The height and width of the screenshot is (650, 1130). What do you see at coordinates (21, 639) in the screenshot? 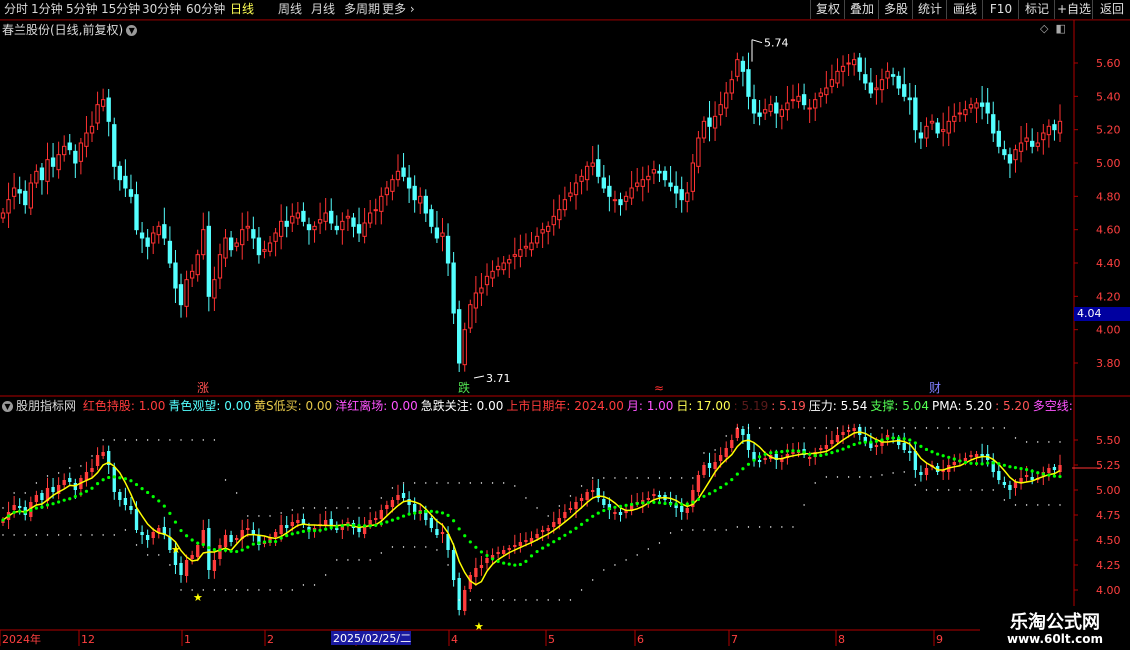
I see `x-axis-label: 2024年` at bounding box center [21, 639].